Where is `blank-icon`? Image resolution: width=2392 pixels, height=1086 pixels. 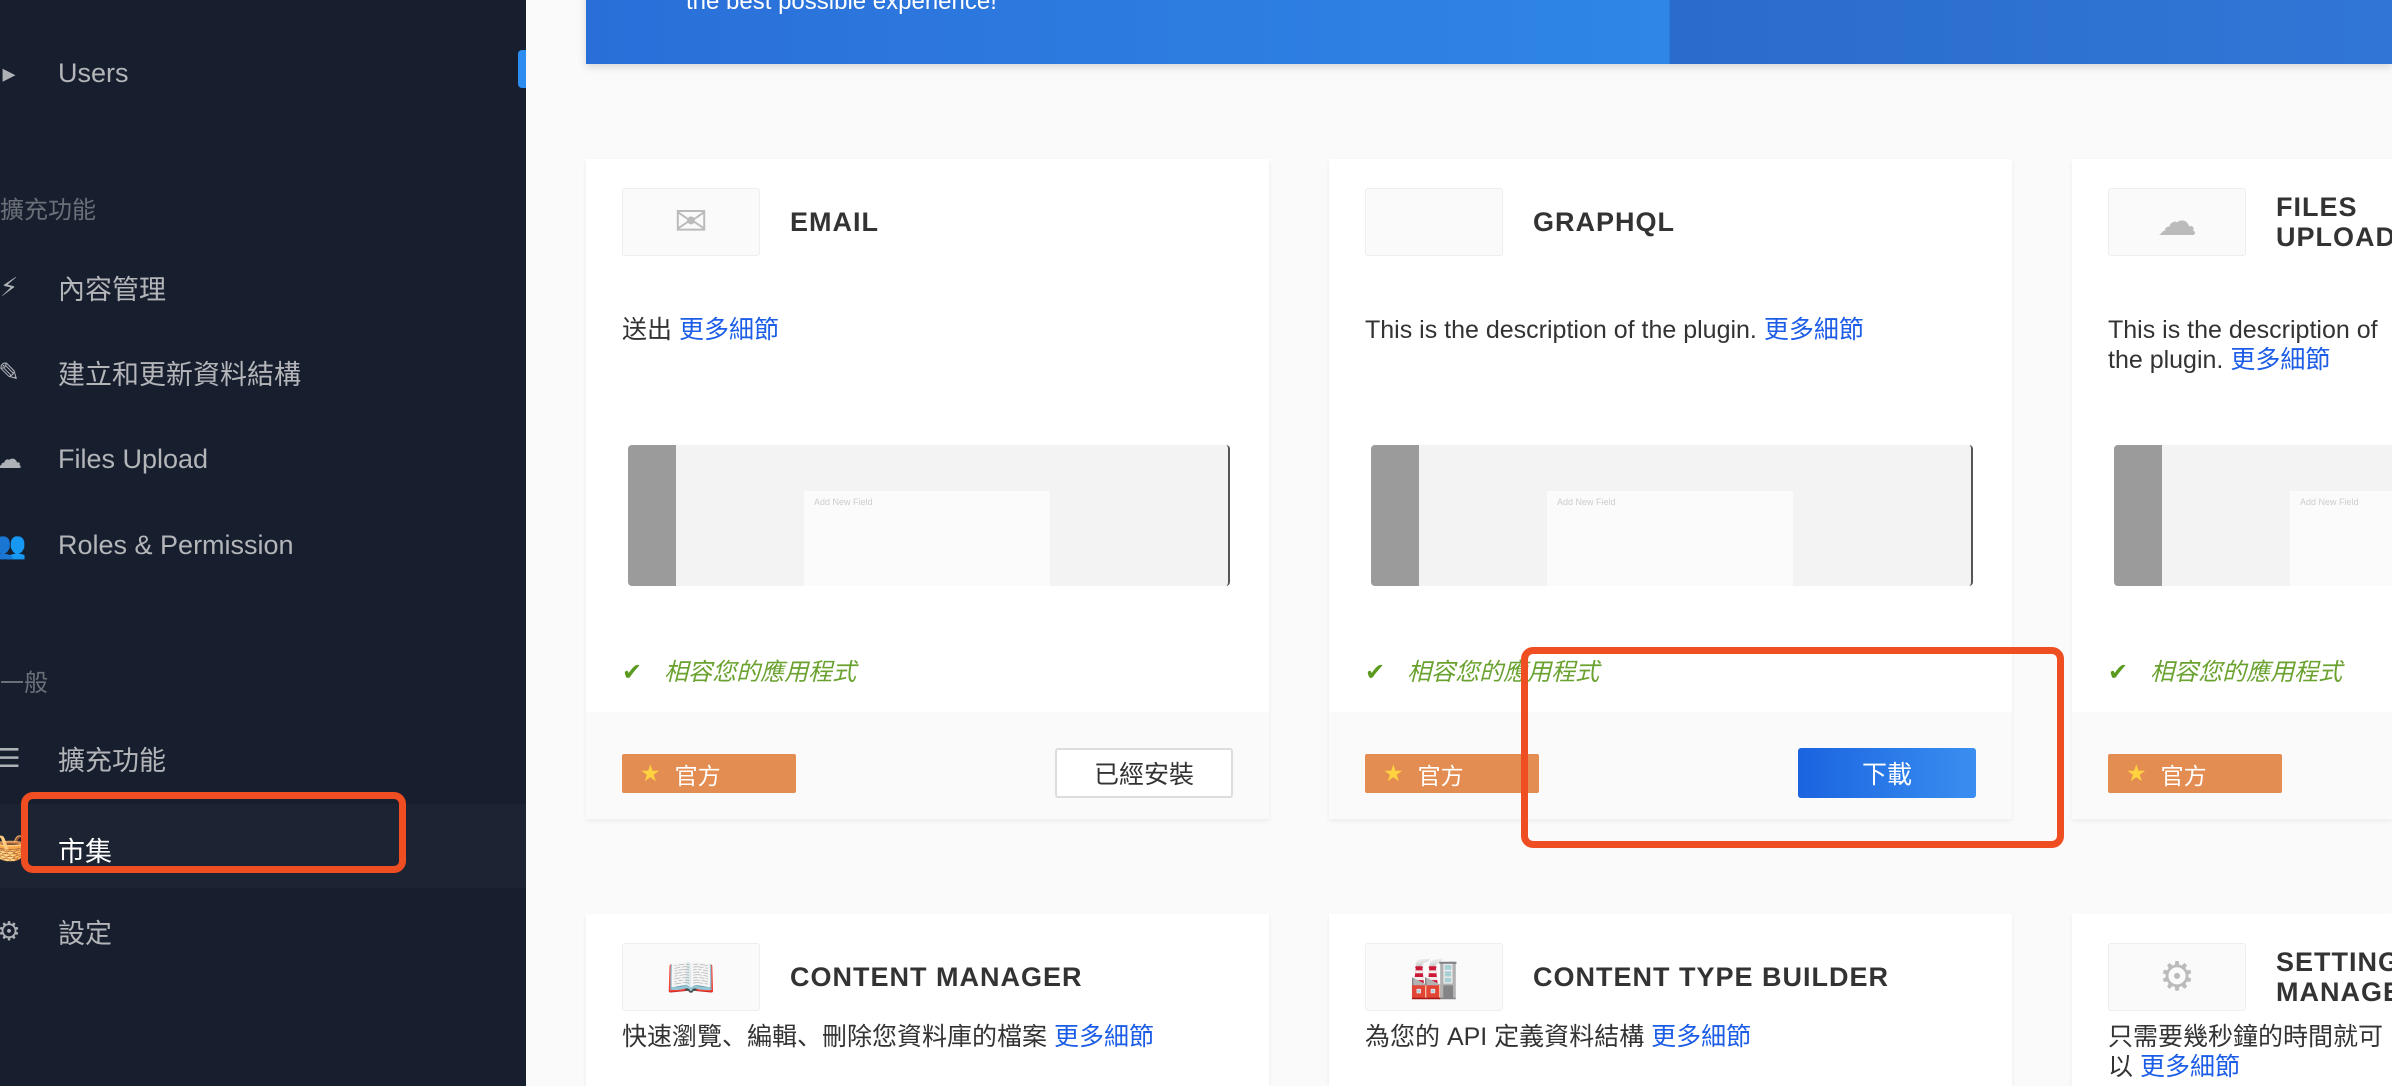
blank-icon is located at coordinates (1434, 222).